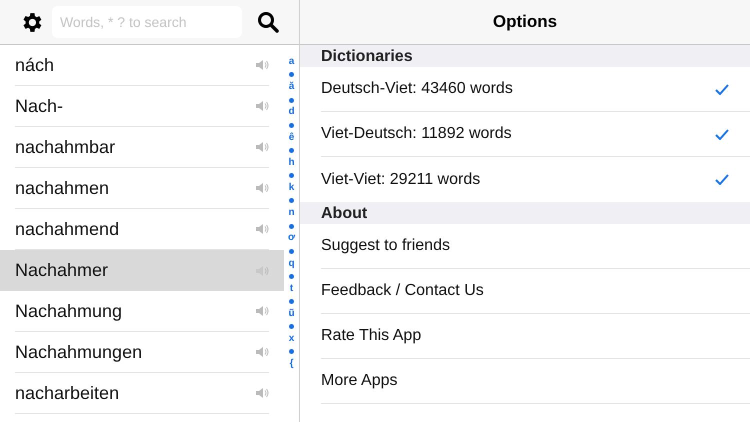 The image size is (750, 422). I want to click on option-label: Viet-Viet: 29211 words, so click(400, 180).